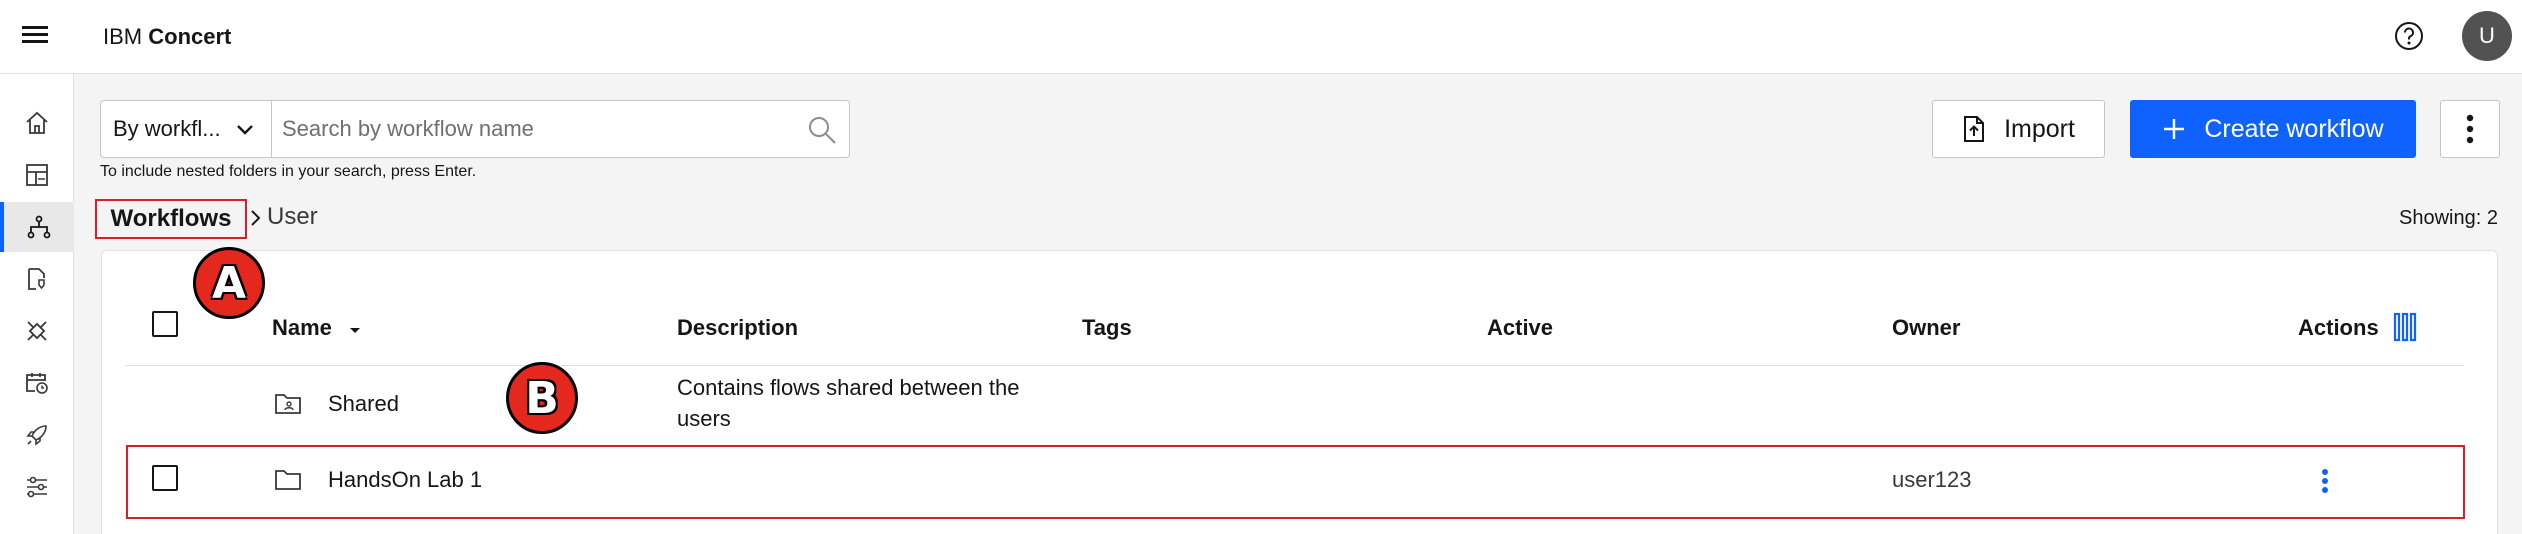 This screenshot has width=2522, height=534. What do you see at coordinates (288, 404) in the screenshot?
I see `folder-shared-icon` at bounding box center [288, 404].